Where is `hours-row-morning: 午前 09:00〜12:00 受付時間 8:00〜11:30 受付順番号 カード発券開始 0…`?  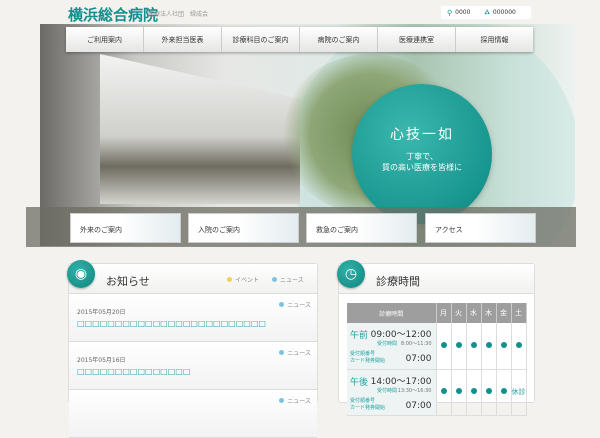 hours-row-morning: 午前 09:00〜12:00 受付時間 8:00〜11:30 受付順番号 カード発券開始 0… is located at coordinates (437, 346).